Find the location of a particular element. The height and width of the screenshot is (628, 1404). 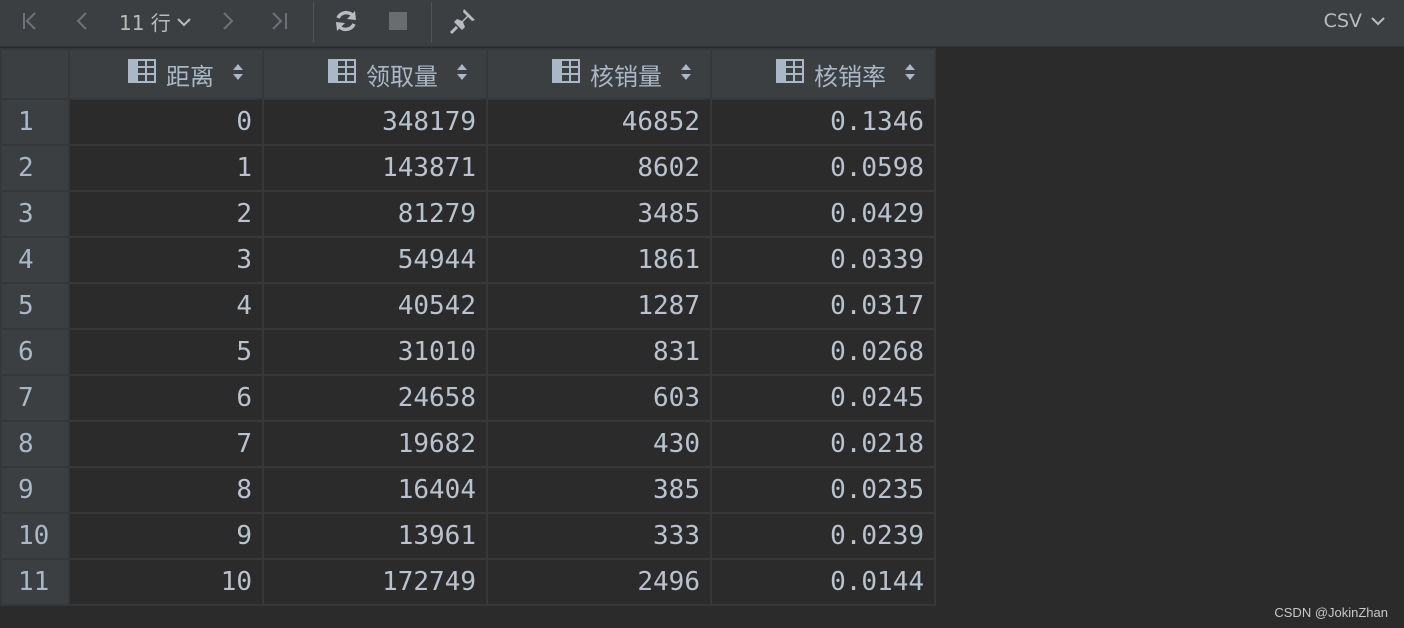

table-row: 8 7 19682 430 0.0218 is located at coordinates (468, 444).